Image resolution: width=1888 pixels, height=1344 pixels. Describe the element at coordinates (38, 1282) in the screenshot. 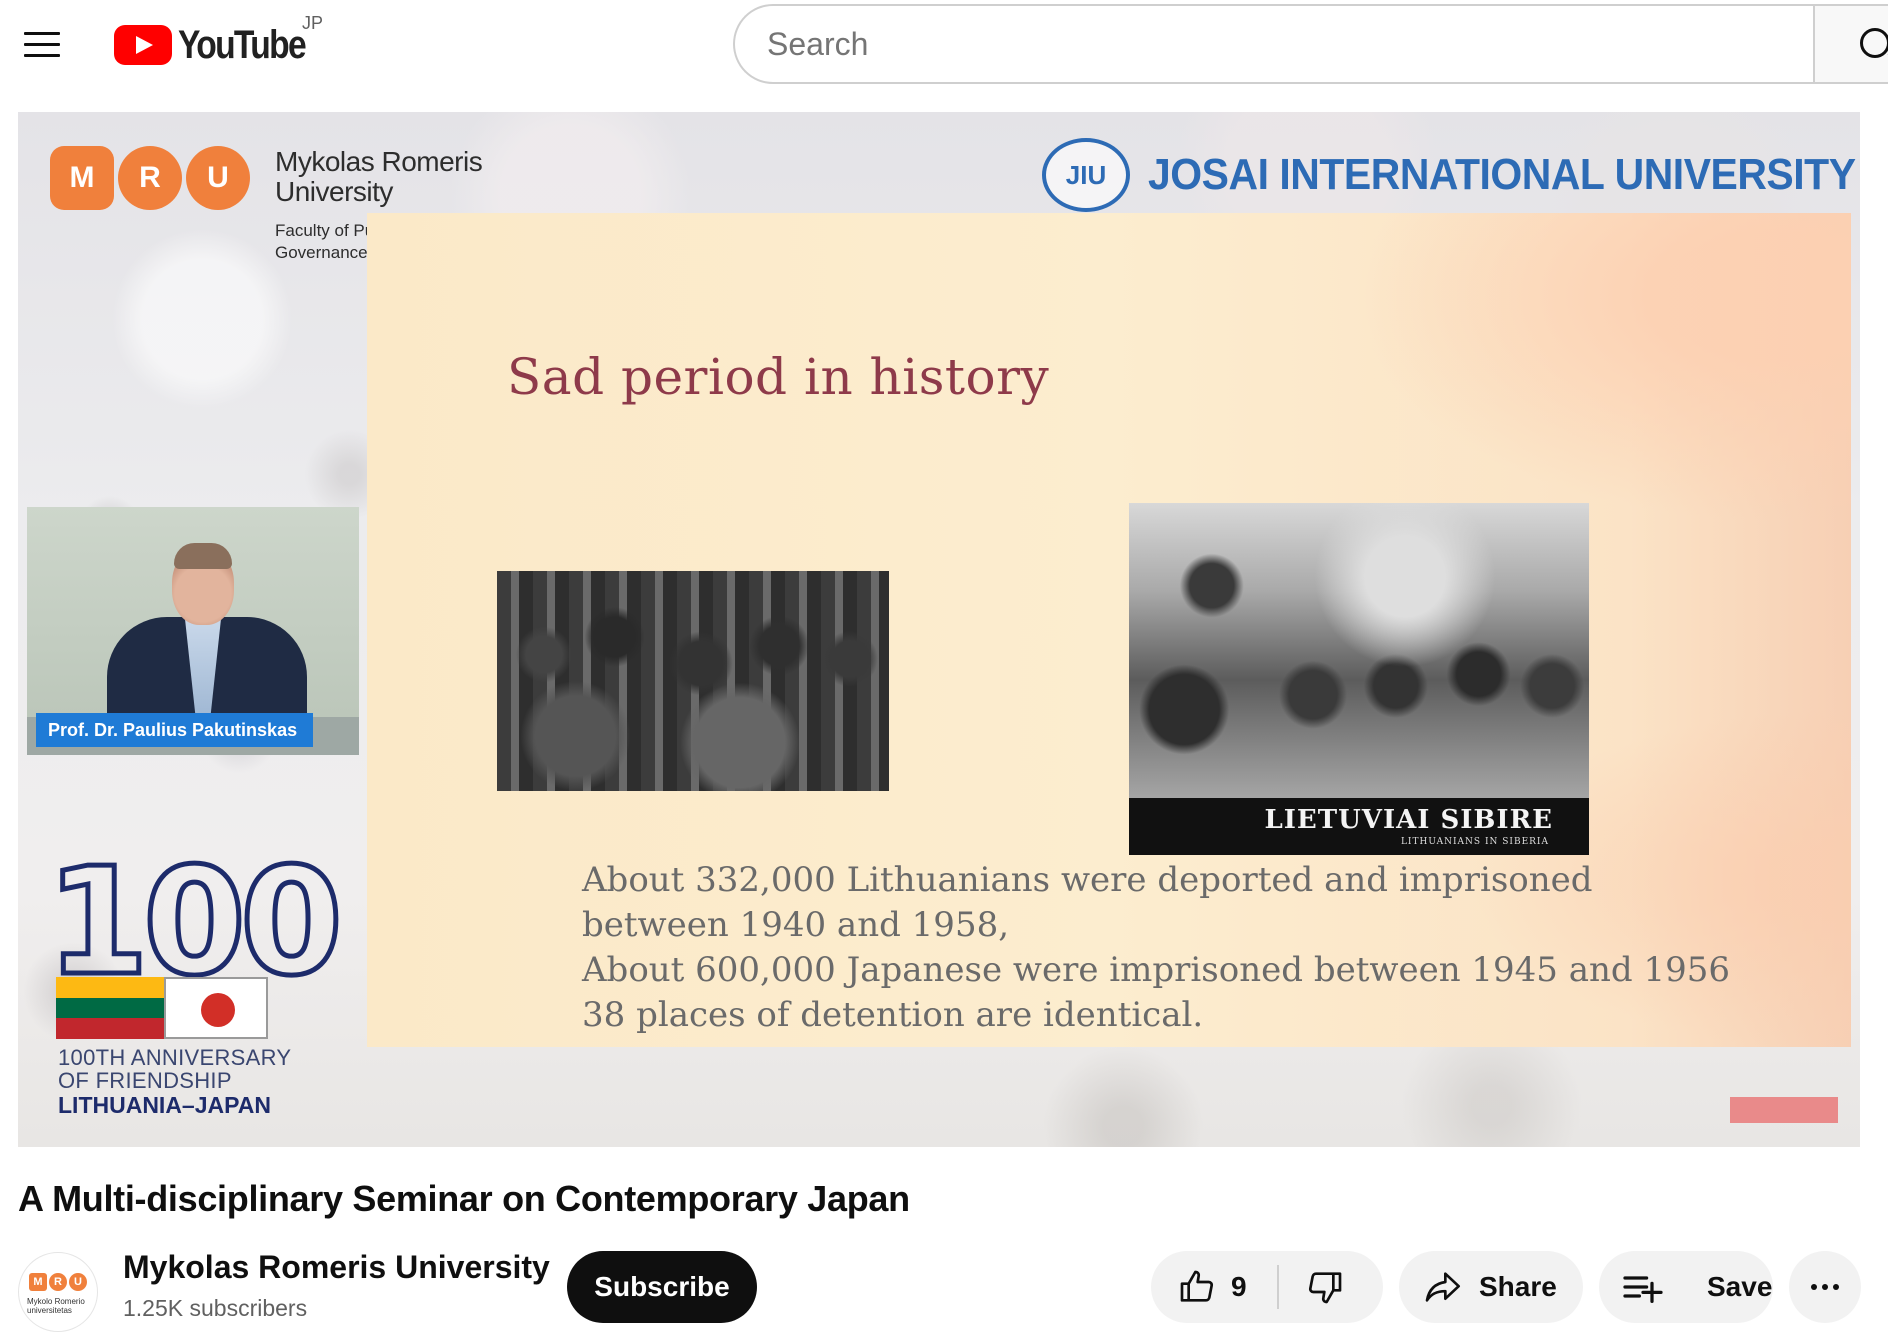

I see `avatar-letter: M` at that location.